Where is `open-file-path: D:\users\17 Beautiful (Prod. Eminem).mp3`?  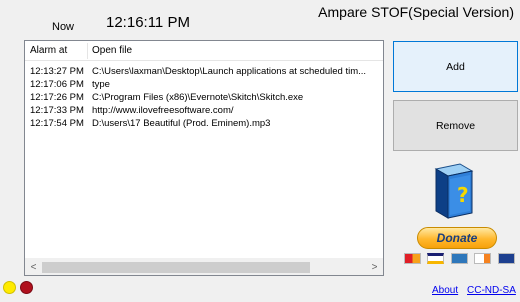
open-file-path: D:\users\17 Beautiful (Prod. Eminem).mp3 is located at coordinates (181, 123).